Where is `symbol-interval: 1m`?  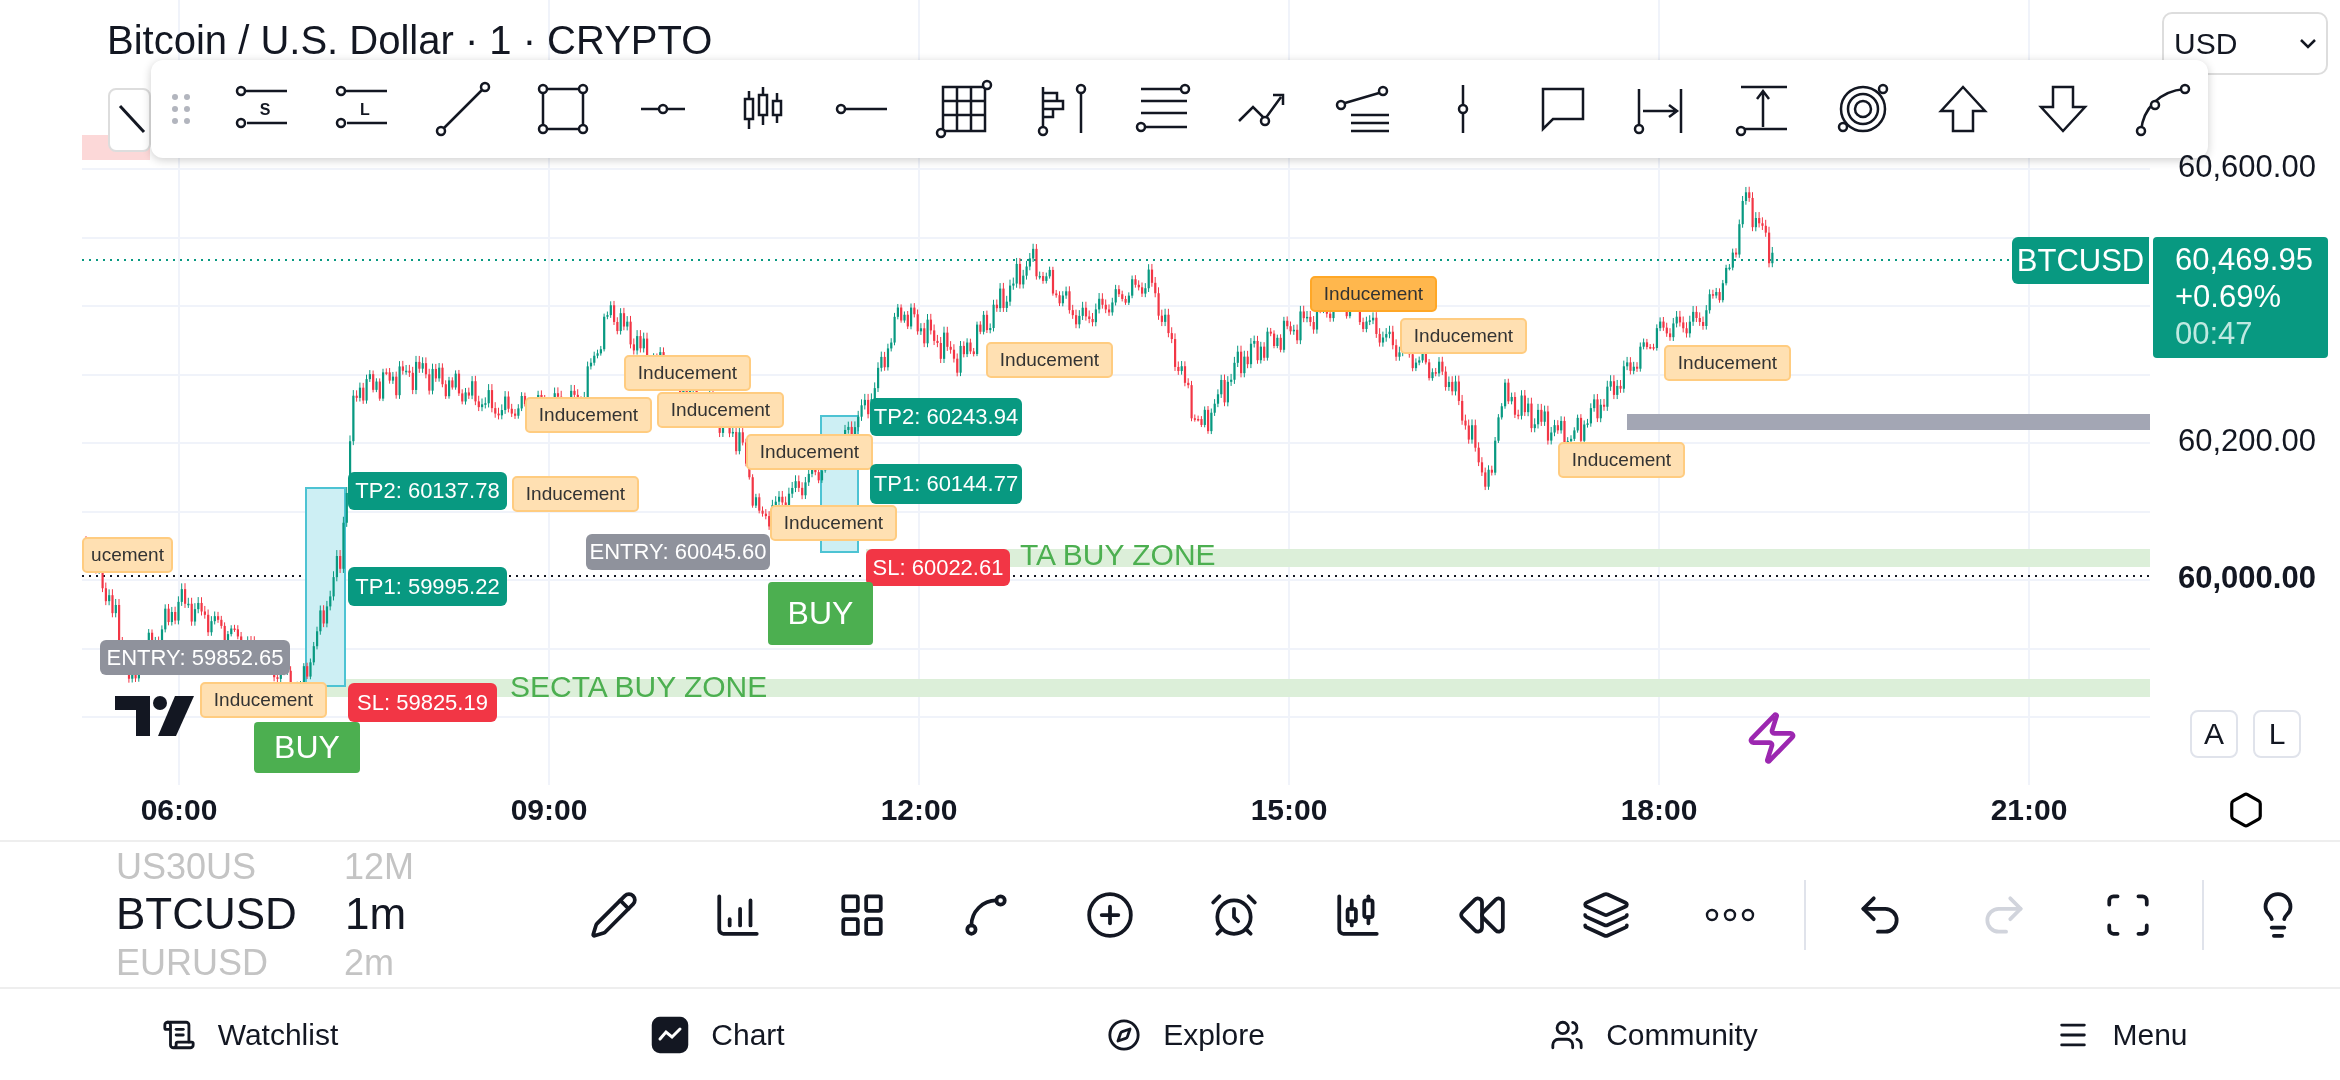 symbol-interval: 1m is located at coordinates (375, 914).